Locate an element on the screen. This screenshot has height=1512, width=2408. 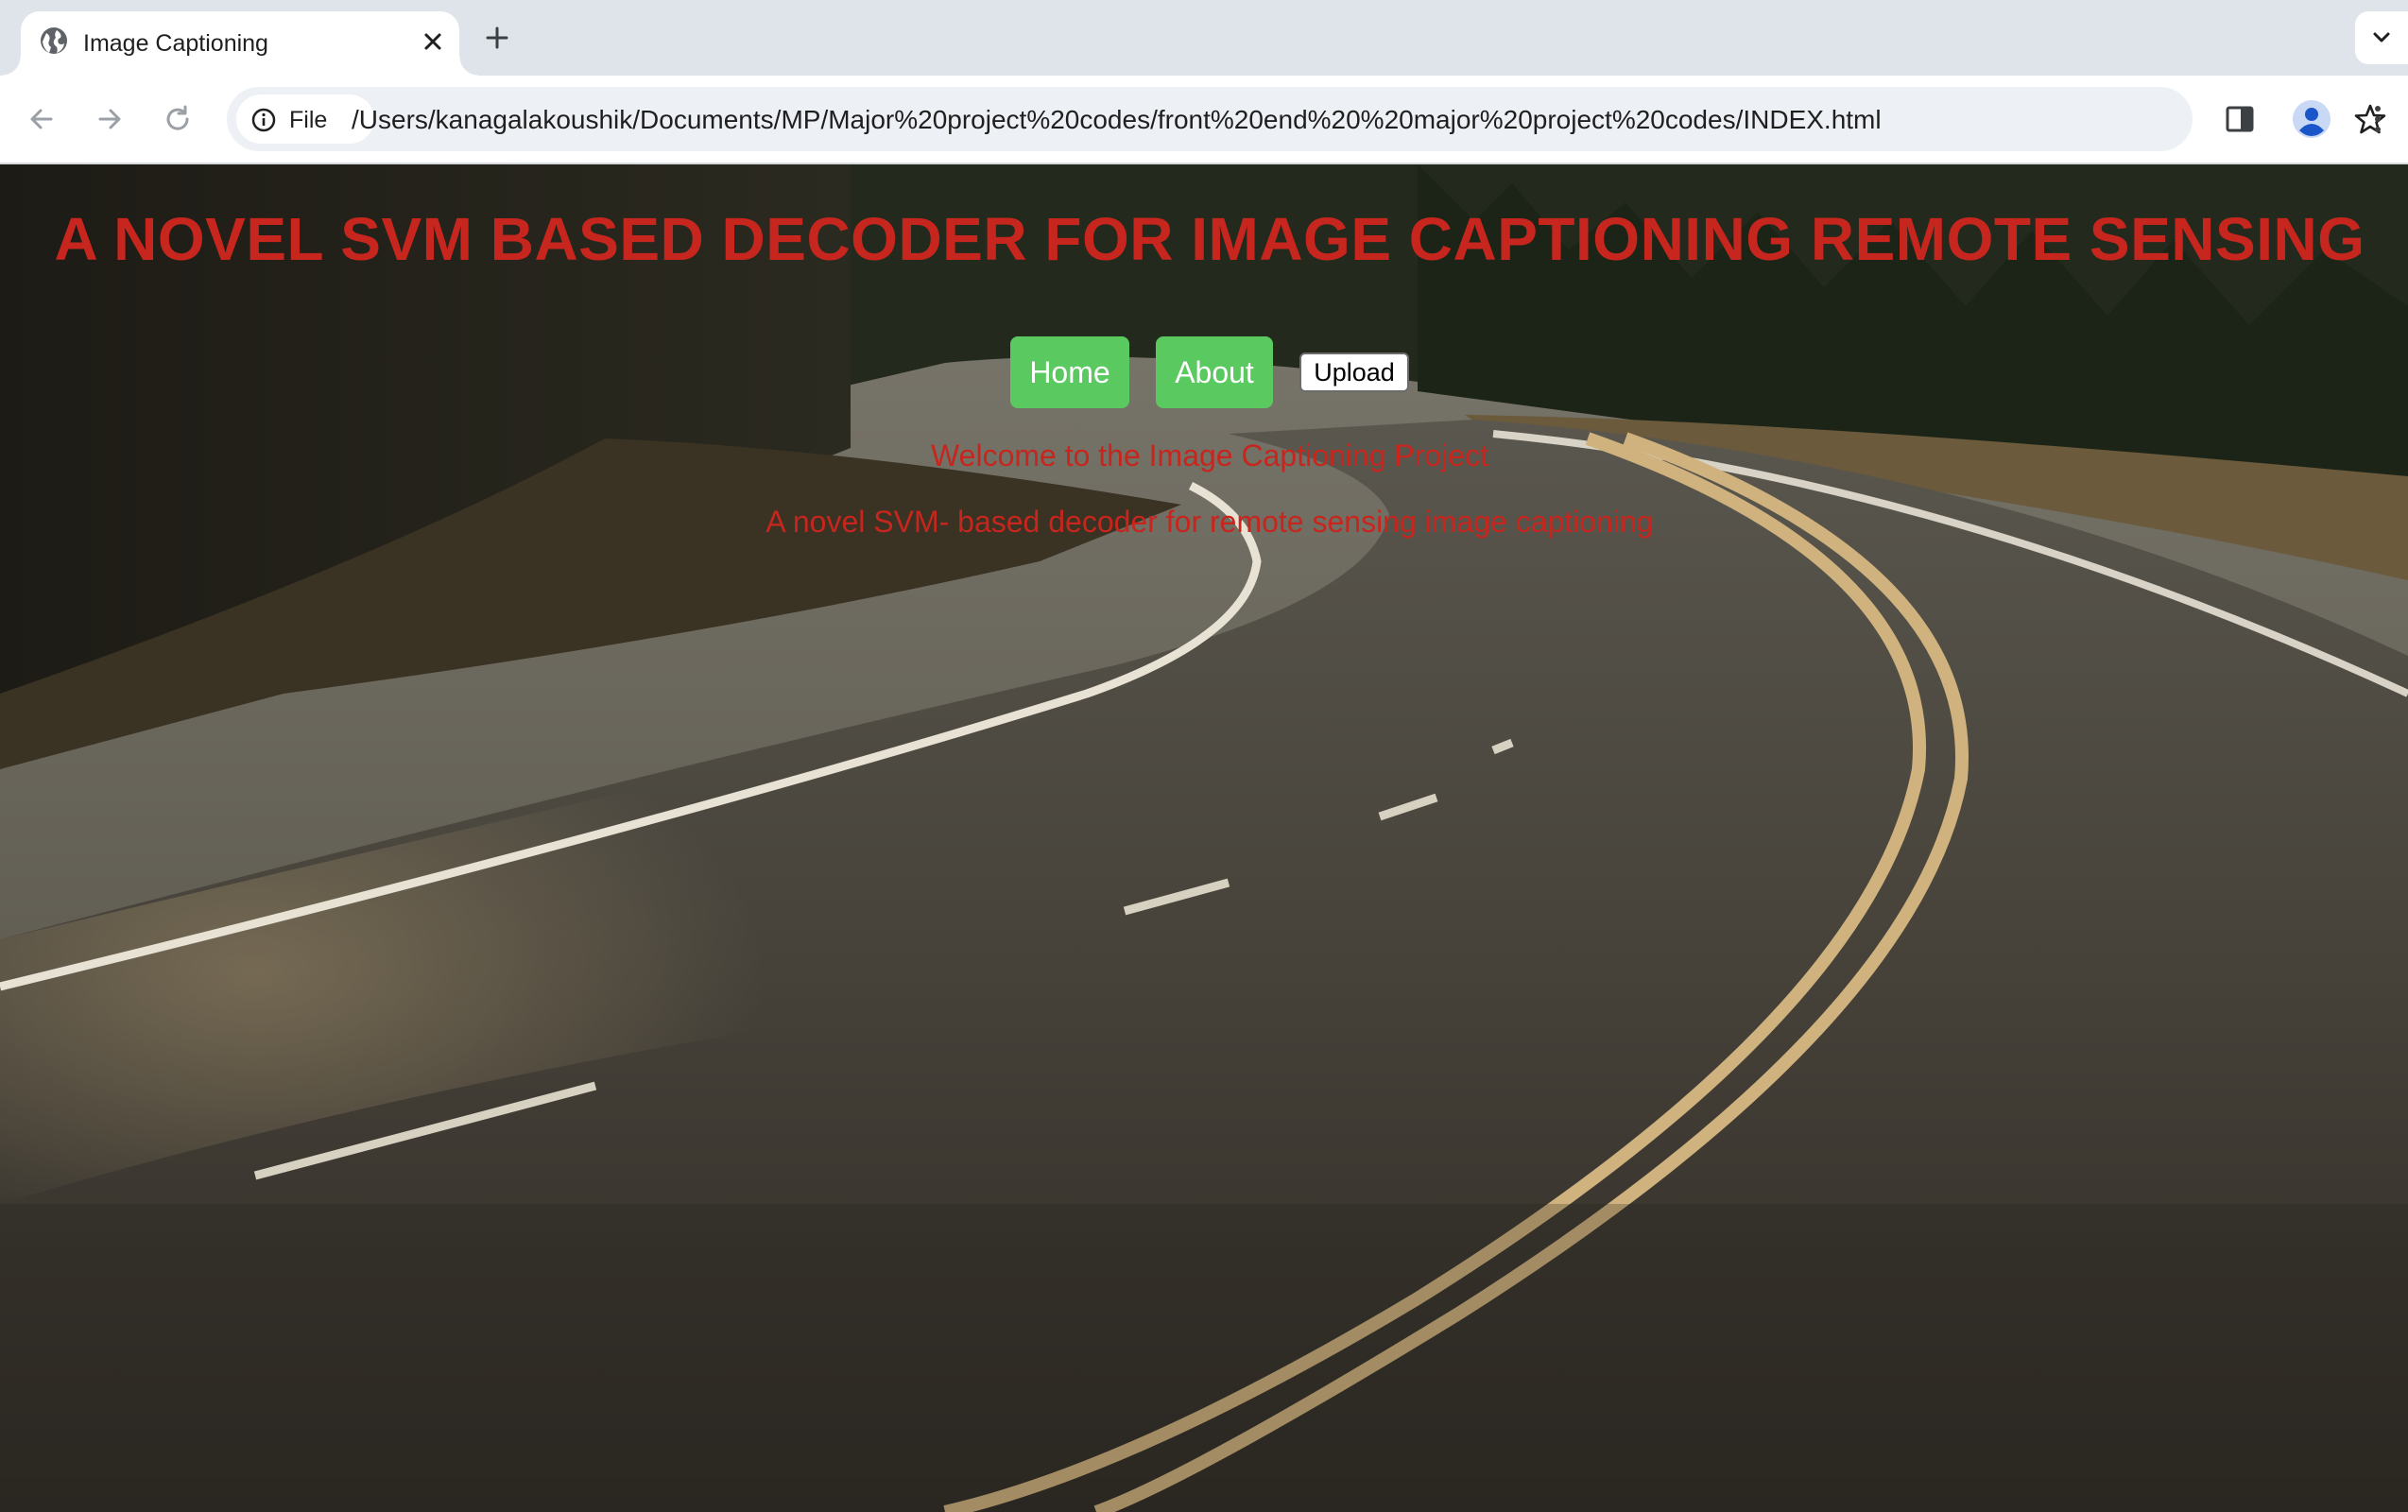
back-arrow-icon is located at coordinates (42, 119).